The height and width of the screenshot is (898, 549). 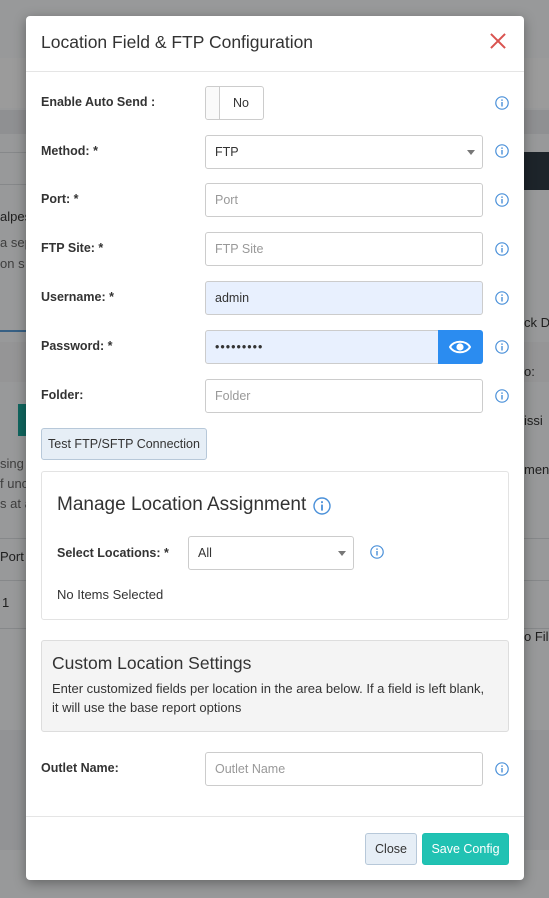 I want to click on select-locations-dropdown: All, so click(x=271, y=553).